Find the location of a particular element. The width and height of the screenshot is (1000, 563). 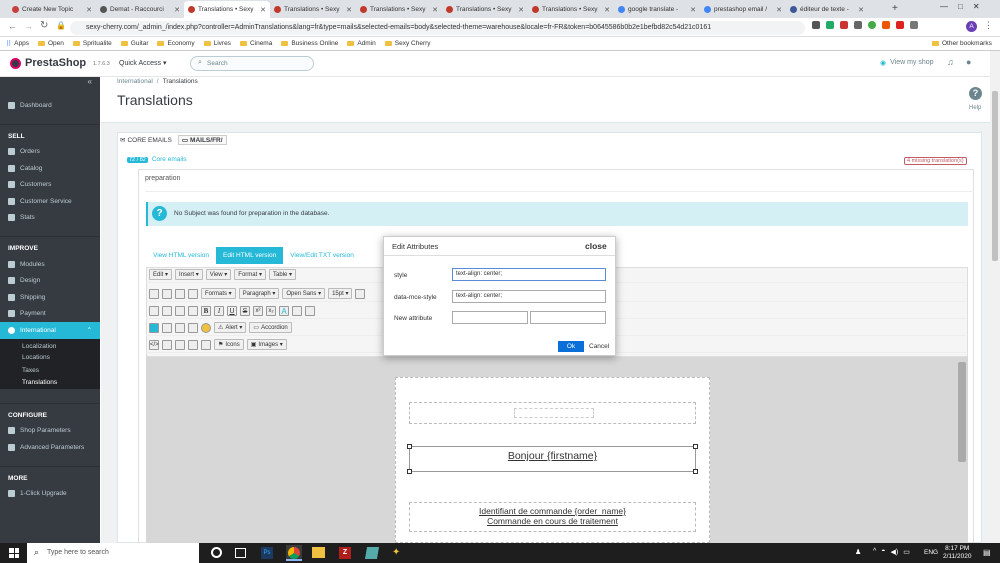

bookmark-folder: Livres is located at coordinates (217, 43).